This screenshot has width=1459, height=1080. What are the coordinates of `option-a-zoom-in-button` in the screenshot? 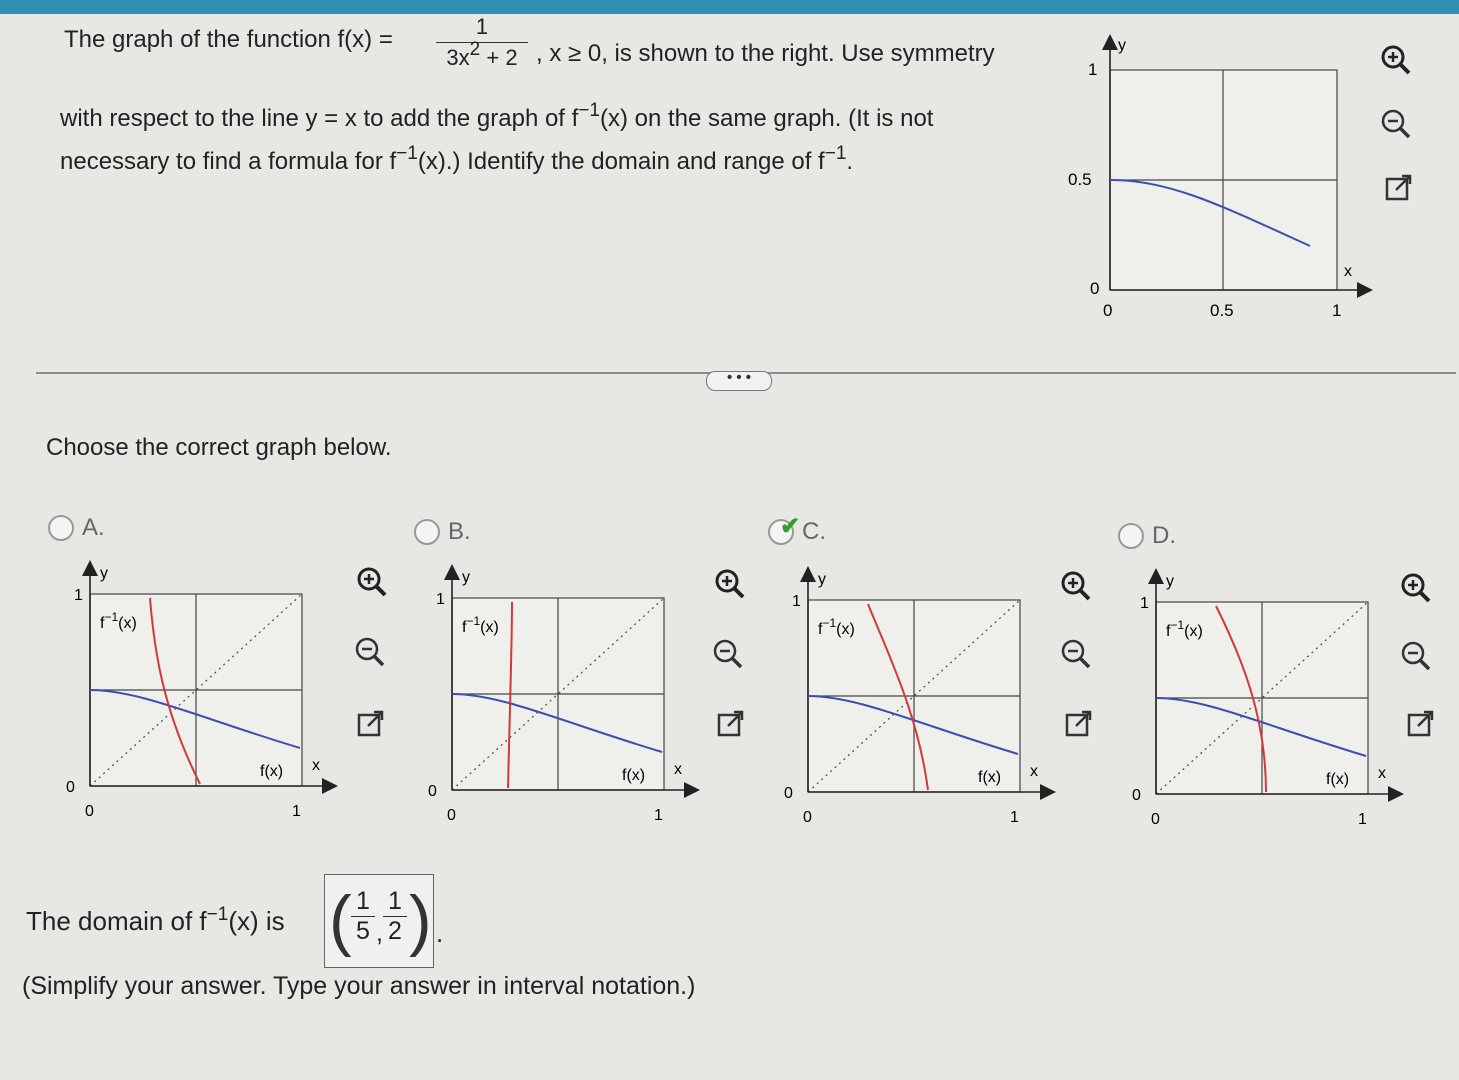 It's located at (372, 582).